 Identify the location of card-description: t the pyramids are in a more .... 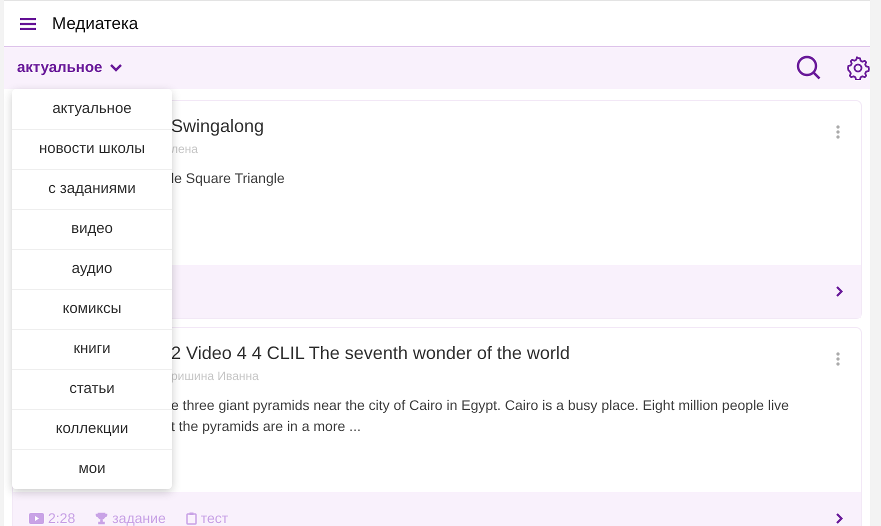
(266, 426).